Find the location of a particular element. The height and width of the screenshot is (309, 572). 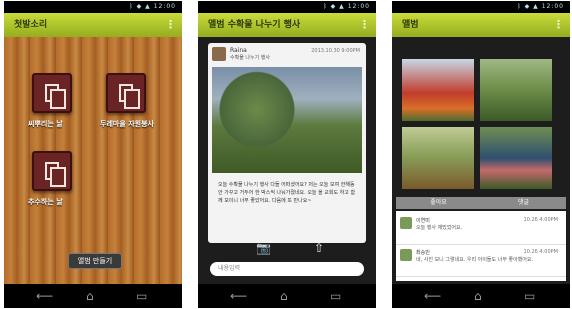

tile-label-volunteer: 두레마을 자원봉사 is located at coordinates (127, 124).